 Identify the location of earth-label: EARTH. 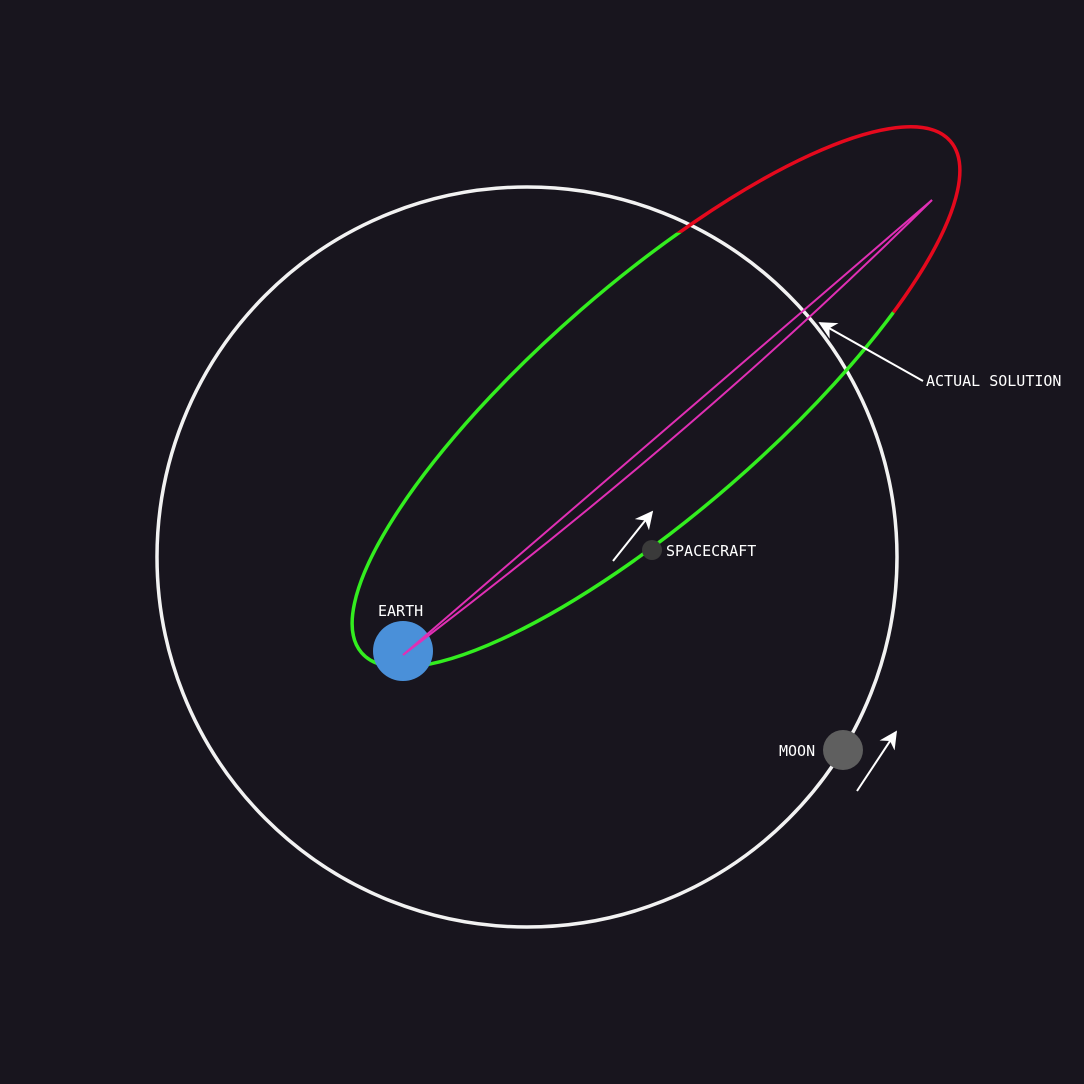
(400, 611).